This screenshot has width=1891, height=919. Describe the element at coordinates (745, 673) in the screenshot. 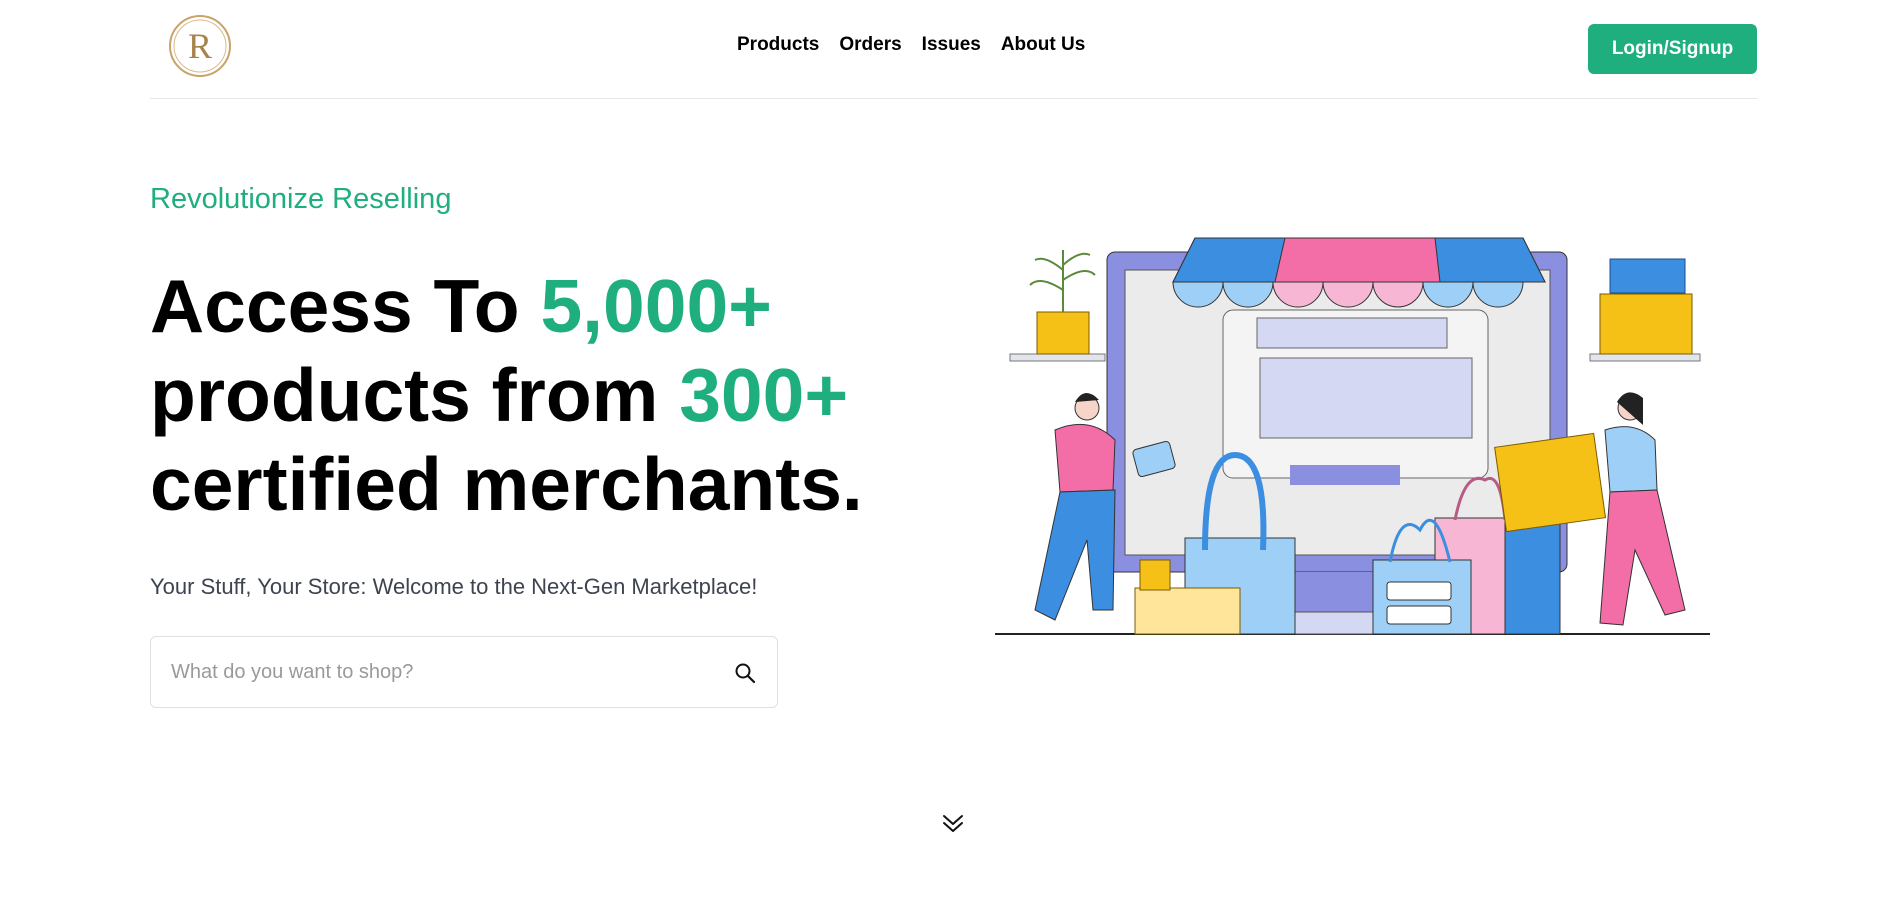

I see `search-icon` at that location.